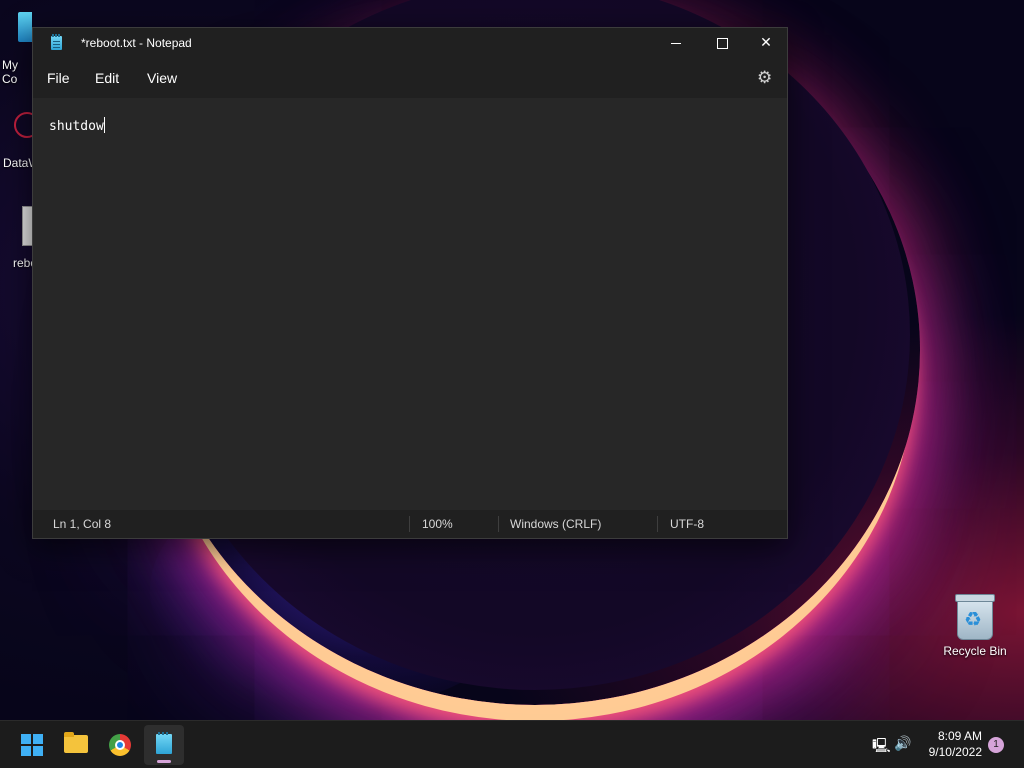 This screenshot has height=768, width=1024. Describe the element at coordinates (437, 524) in the screenshot. I see `status-zoom: 100%` at that location.